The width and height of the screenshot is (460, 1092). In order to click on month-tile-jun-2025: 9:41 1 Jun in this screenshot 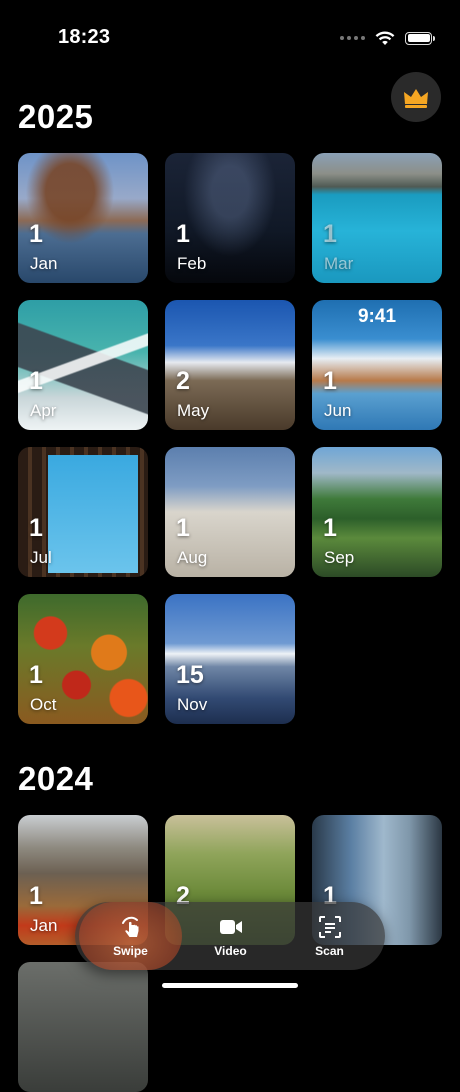, I will do `click(377, 365)`.